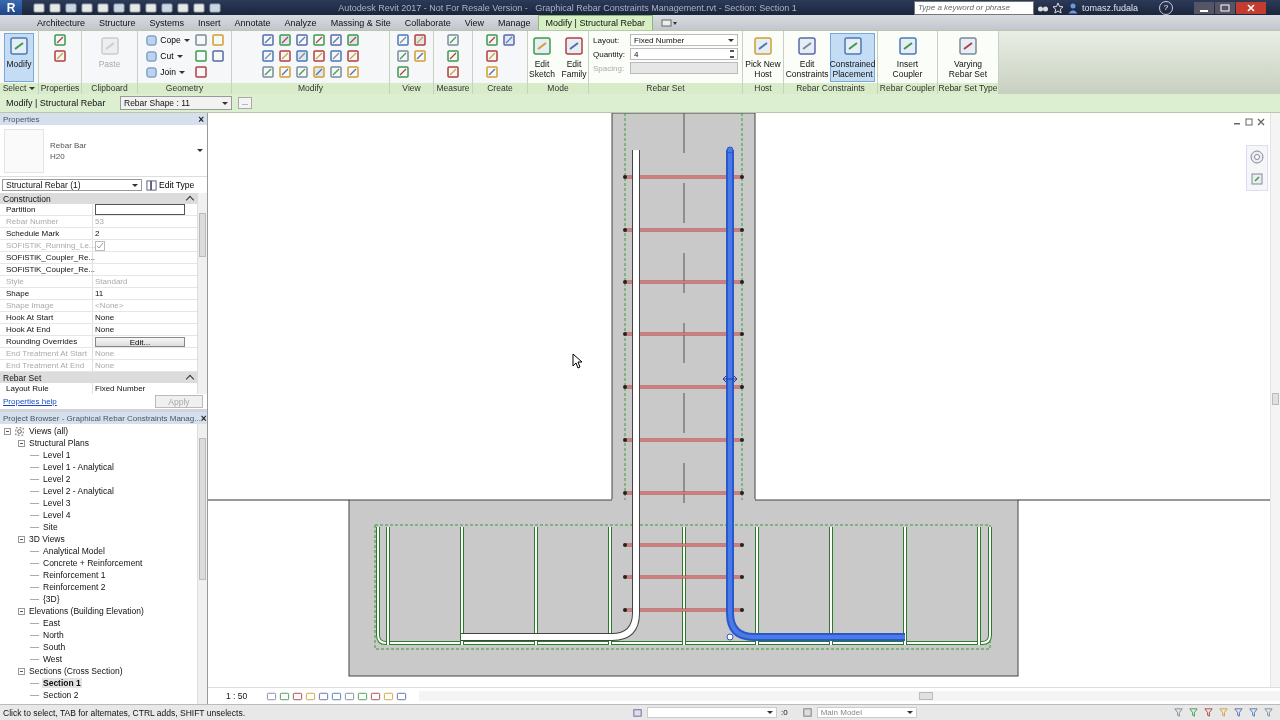 This screenshot has height=720, width=1280. Describe the element at coordinates (93, 563) in the screenshot. I see `tree-item: Concrete + Reinforcement` at that location.